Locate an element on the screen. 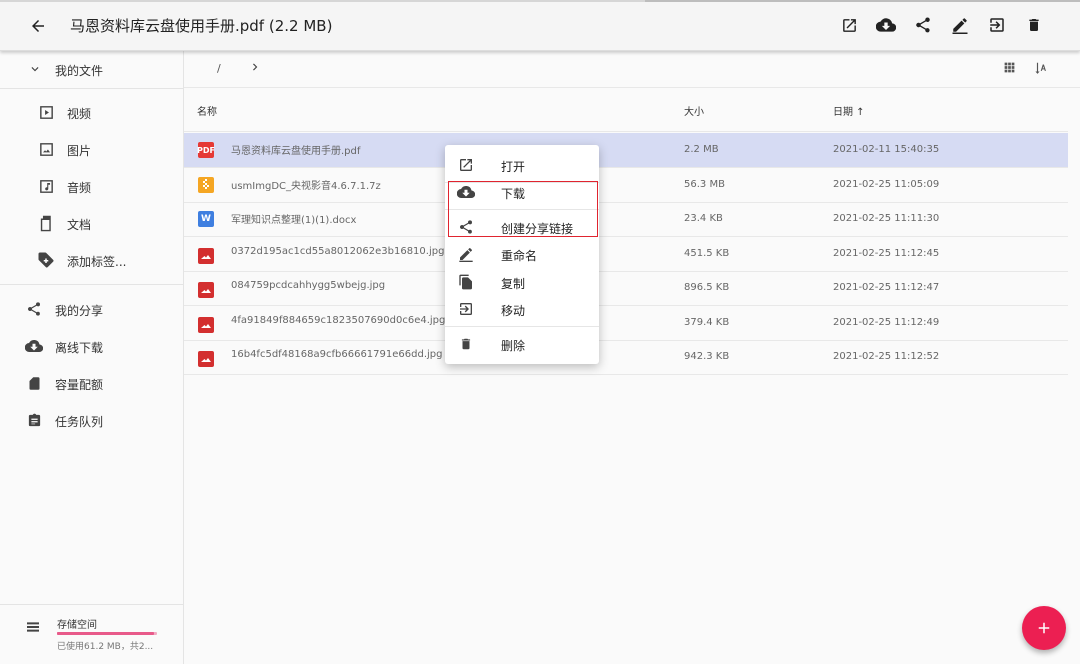  file-name: 马恩资料库云盘使用手册.pdf is located at coordinates (296, 151).